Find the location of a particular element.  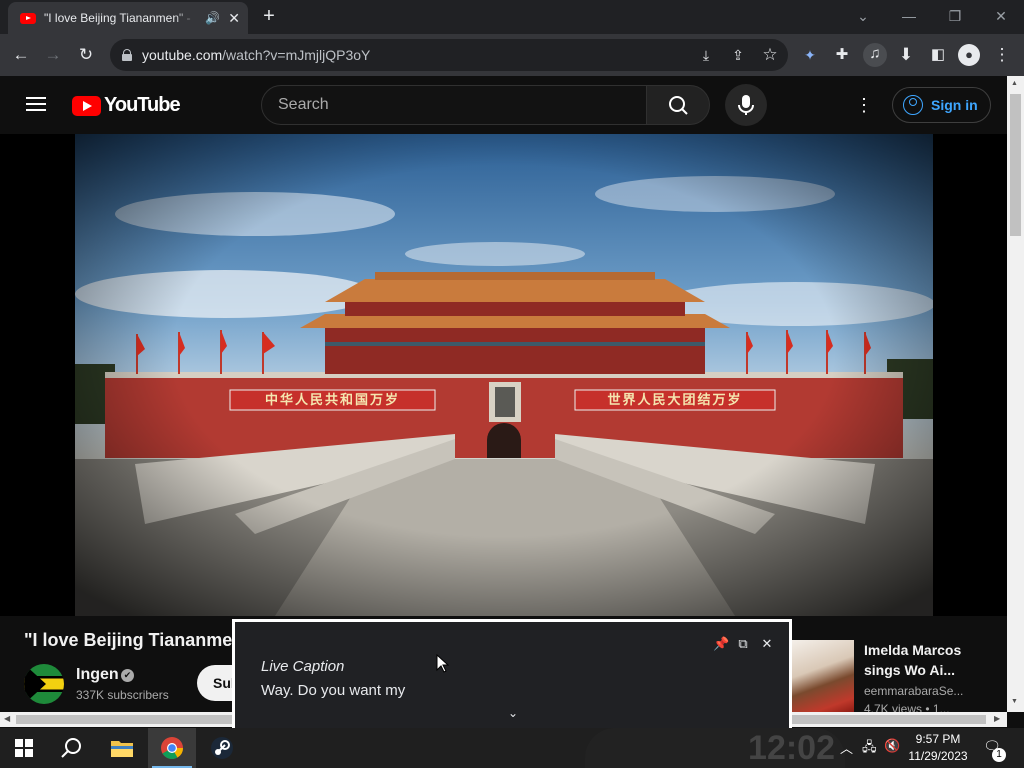

new-tab-button: + is located at coordinates (269, 17).